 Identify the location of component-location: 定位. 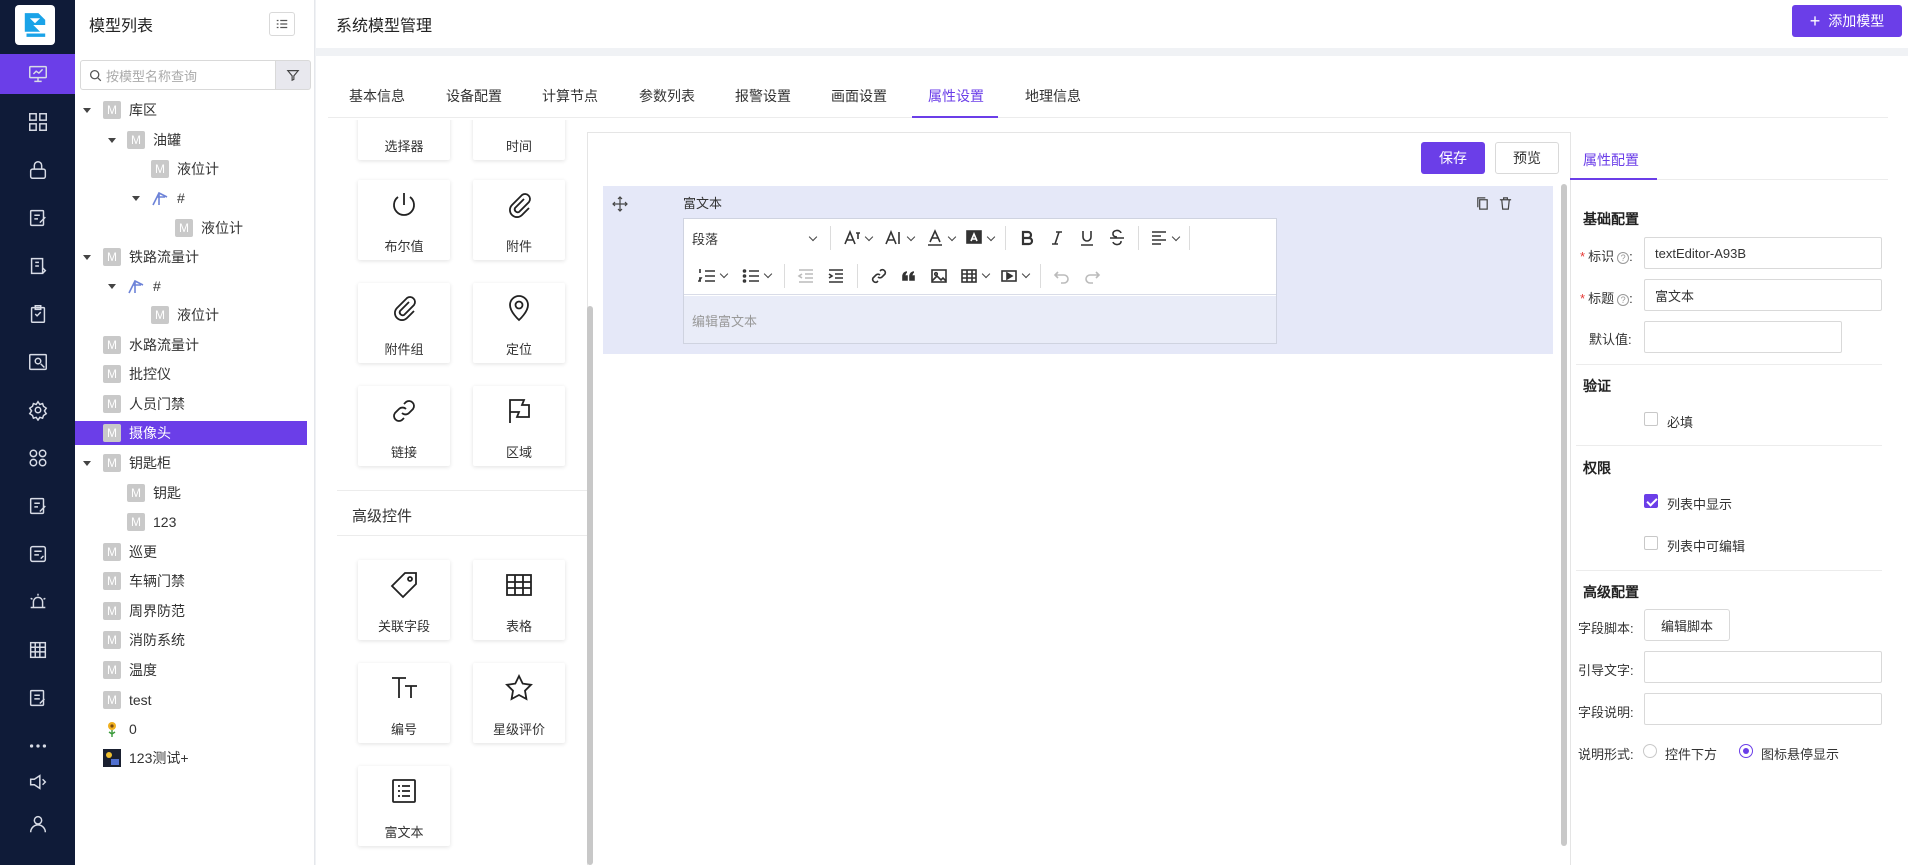
(519, 323).